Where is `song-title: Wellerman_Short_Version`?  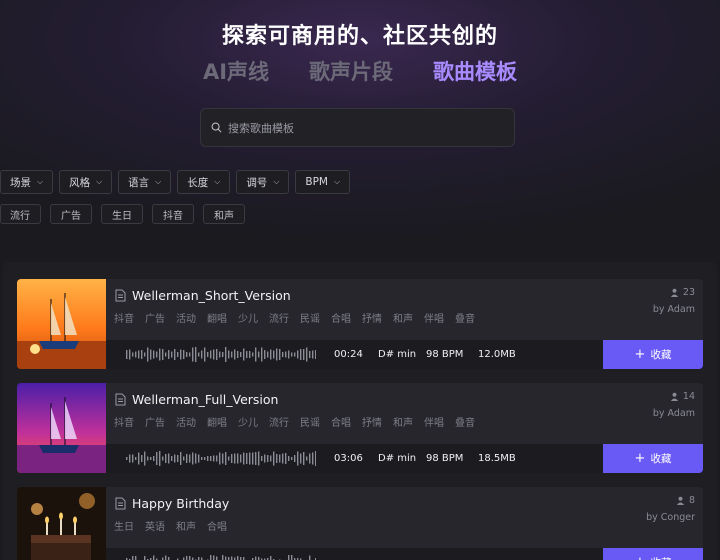
song-title: Wellerman_Short_Version is located at coordinates (211, 295).